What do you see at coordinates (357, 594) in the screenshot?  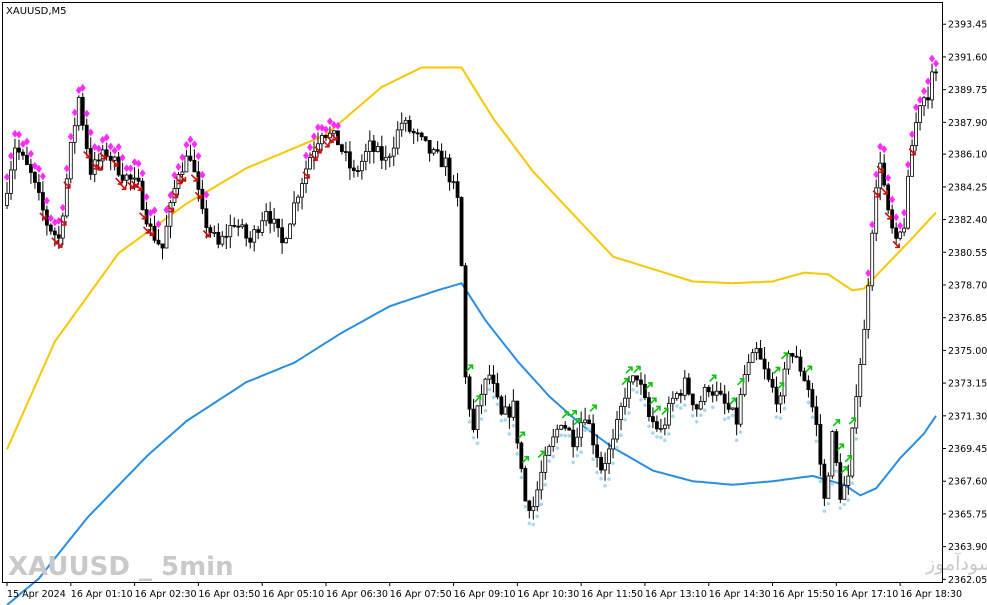 I see `time-tick-label: 16 Apr 06:30` at bounding box center [357, 594].